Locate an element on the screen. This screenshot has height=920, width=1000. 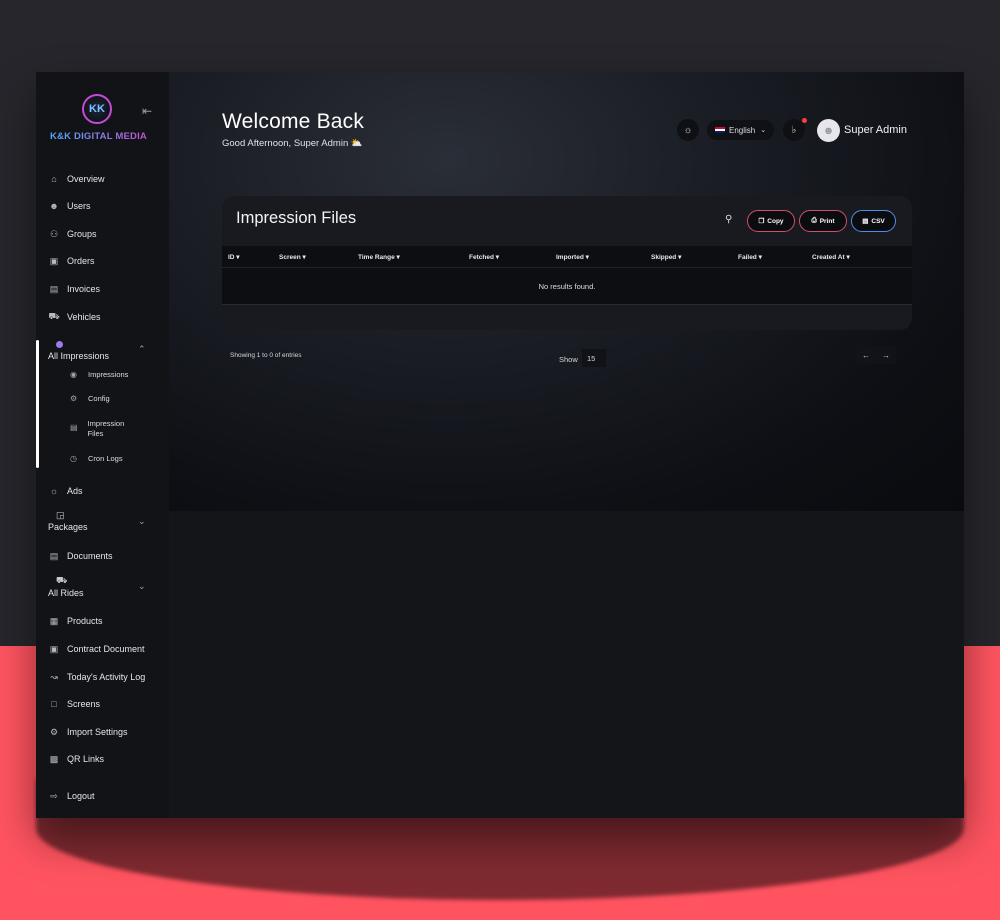
pagination: ← → is located at coordinates (876, 355).